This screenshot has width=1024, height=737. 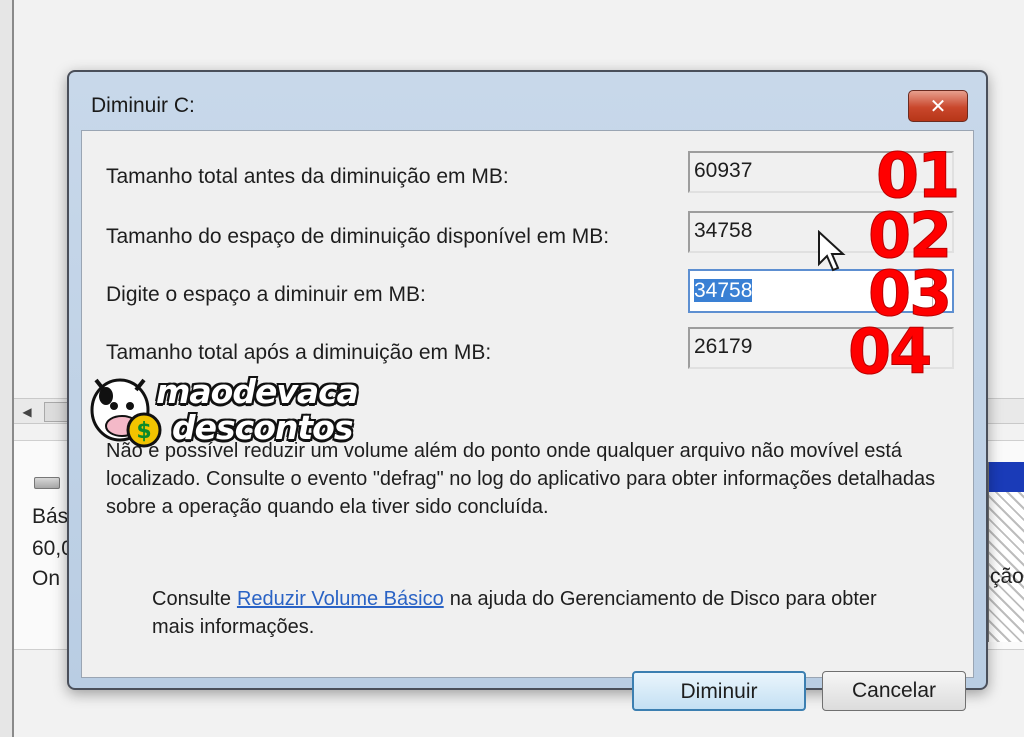 What do you see at coordinates (47, 483) in the screenshot?
I see `disk-icon` at bounding box center [47, 483].